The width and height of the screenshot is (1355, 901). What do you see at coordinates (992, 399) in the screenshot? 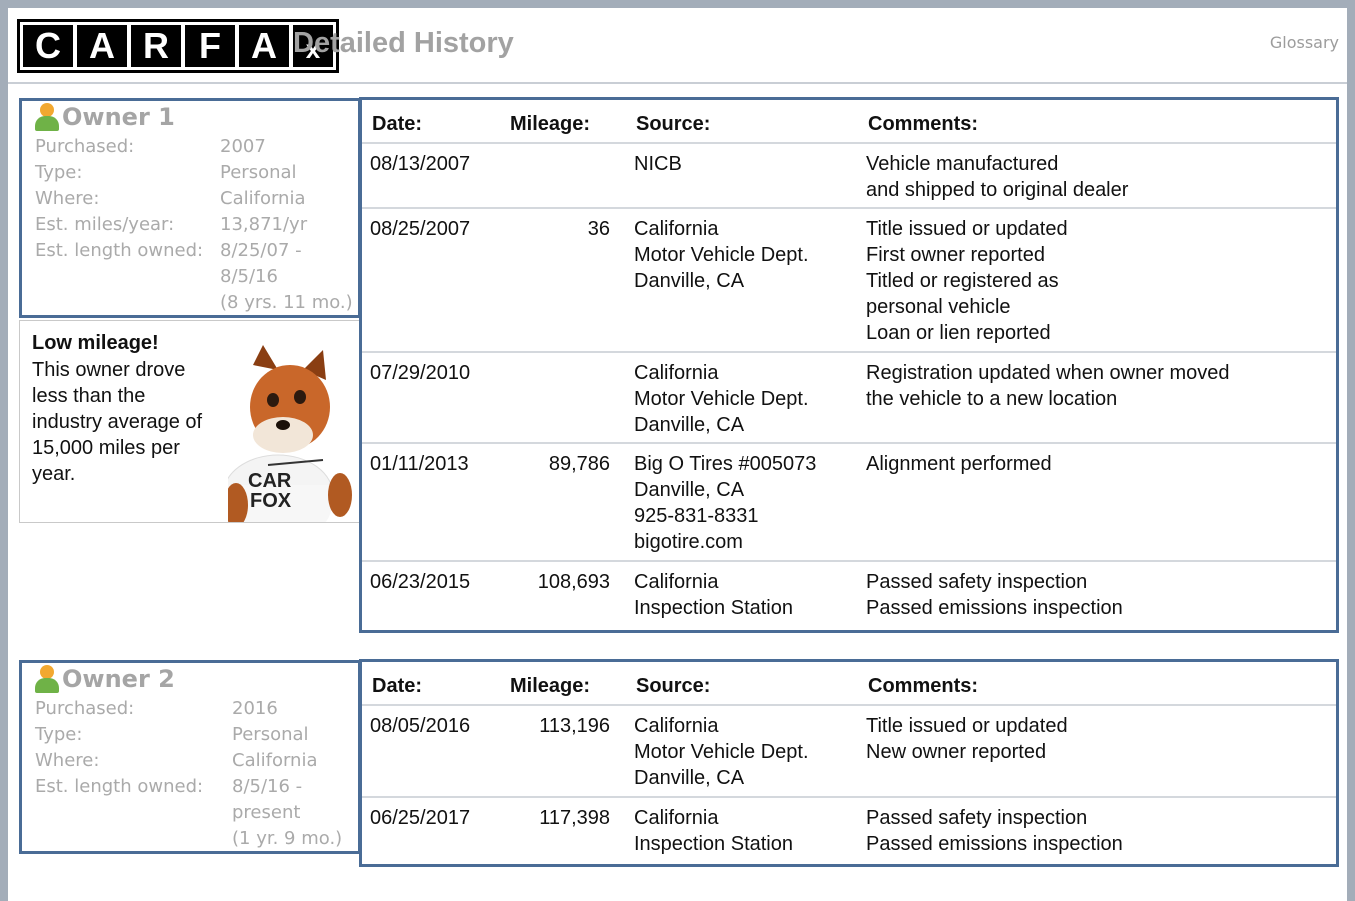
I see `record-comment-line: the vehicle to a new location` at bounding box center [992, 399].